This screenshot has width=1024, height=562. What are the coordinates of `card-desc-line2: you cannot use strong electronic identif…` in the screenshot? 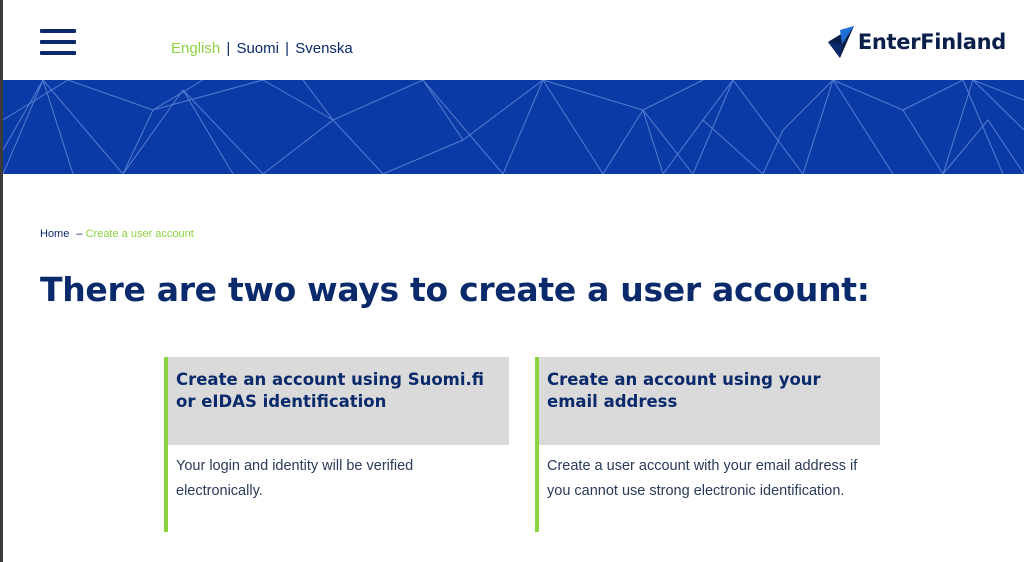 It's located at (696, 491).